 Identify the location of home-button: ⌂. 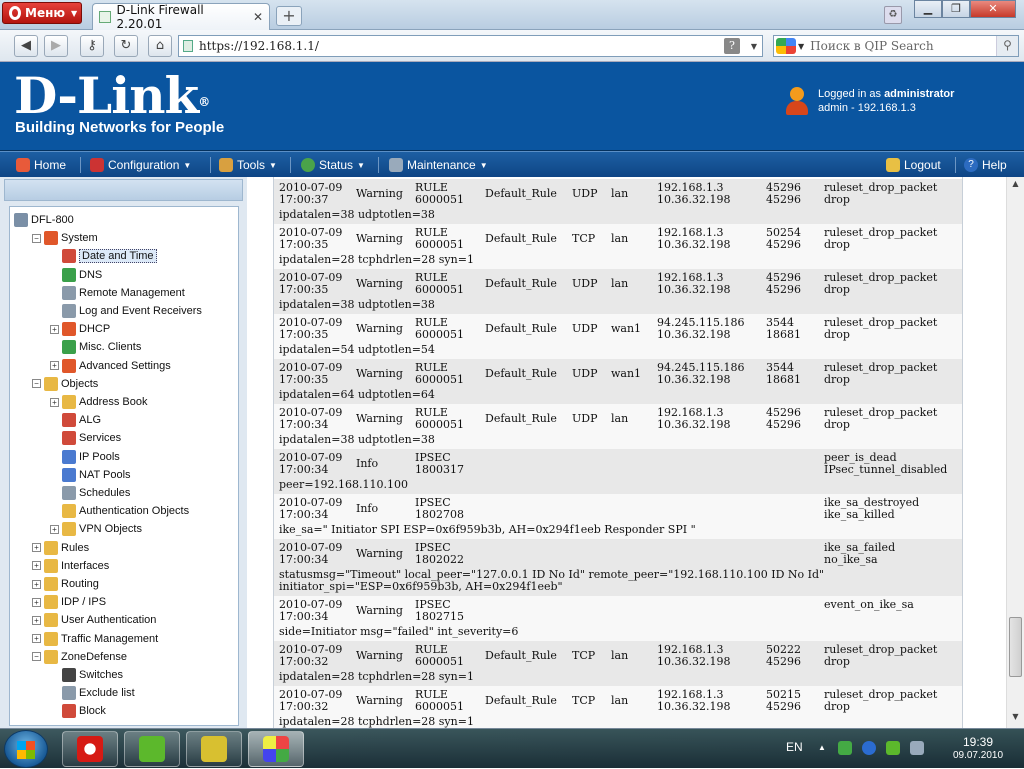
(160, 46).